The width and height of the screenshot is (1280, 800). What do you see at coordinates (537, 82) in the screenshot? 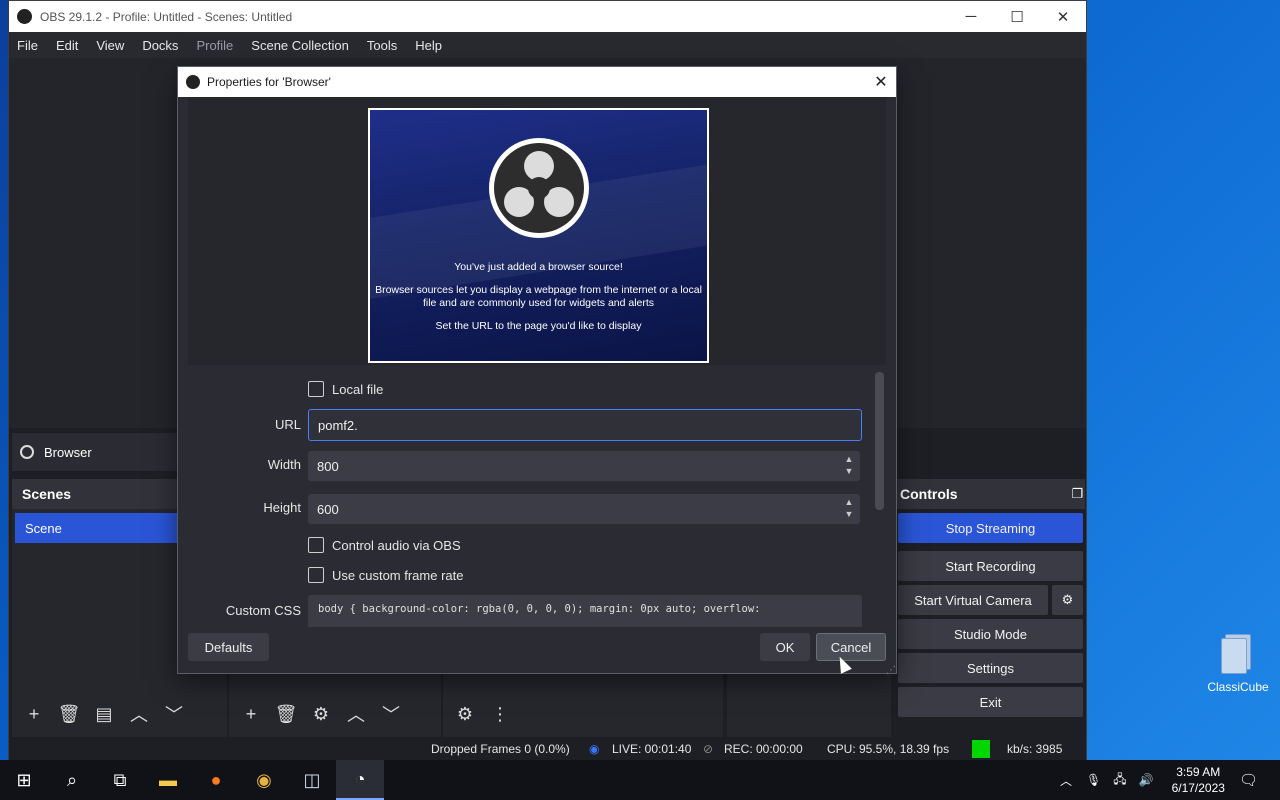
I see `dialog-title-bar: Properties for 'Browser' ✕` at bounding box center [537, 82].